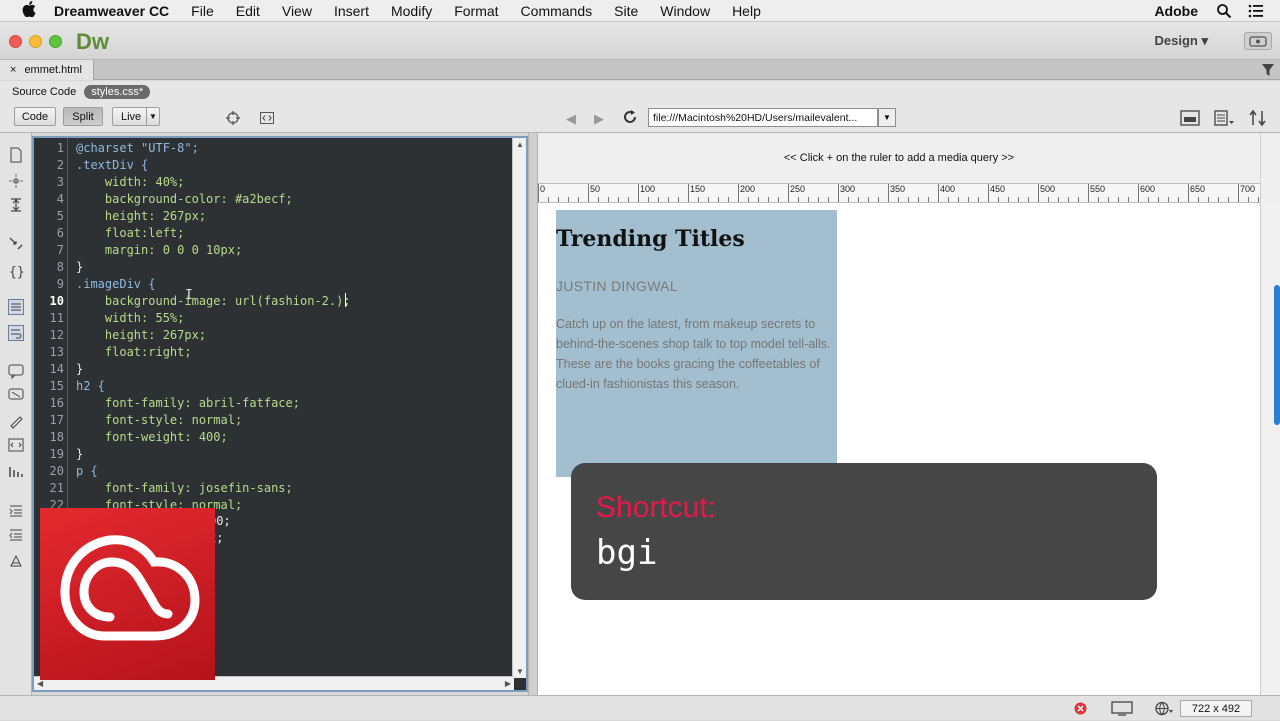  What do you see at coordinates (1224, 118) in the screenshot?
I see `page-options-icon` at bounding box center [1224, 118].